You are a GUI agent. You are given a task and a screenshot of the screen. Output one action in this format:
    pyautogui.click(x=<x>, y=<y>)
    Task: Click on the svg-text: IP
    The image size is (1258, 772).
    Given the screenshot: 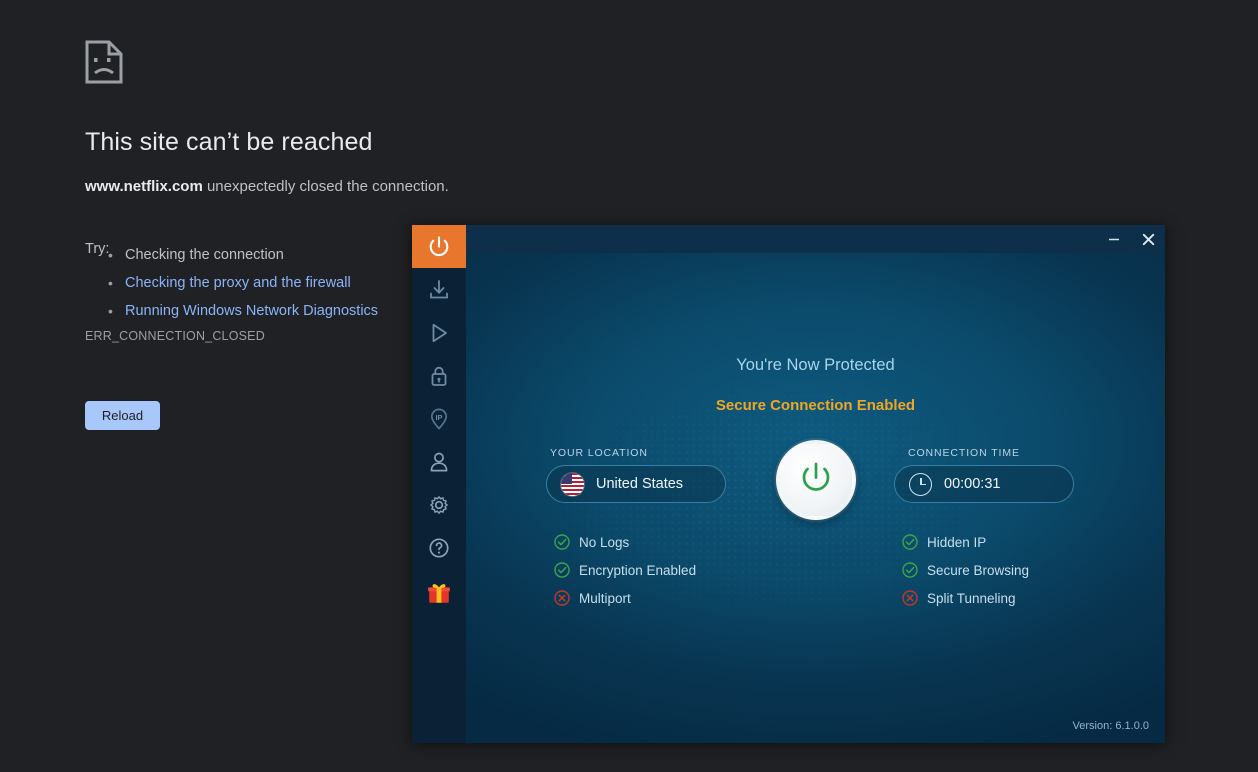 What is the action you would take?
    pyautogui.click(x=439, y=417)
    